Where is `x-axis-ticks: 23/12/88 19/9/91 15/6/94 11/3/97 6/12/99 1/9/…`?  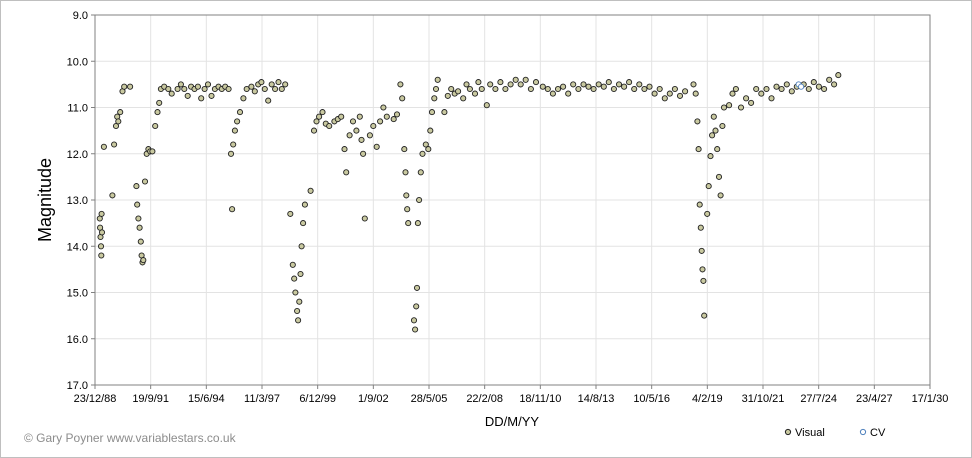 x-axis-ticks: 23/12/88 19/9/91 15/6/94 11/3/97 6/12/99 1/9/… is located at coordinates (511, 395).